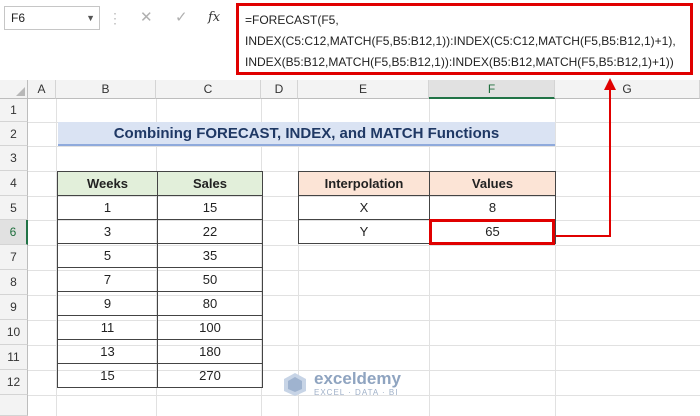  Describe the element at coordinates (14, 382) in the screenshot. I see `row-header-12: 12` at that location.